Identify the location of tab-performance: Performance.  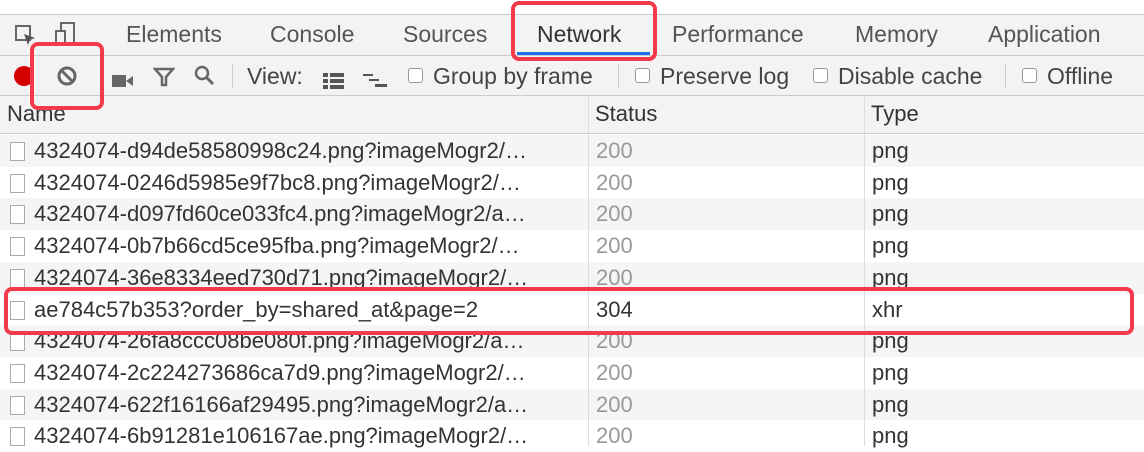
(738, 35).